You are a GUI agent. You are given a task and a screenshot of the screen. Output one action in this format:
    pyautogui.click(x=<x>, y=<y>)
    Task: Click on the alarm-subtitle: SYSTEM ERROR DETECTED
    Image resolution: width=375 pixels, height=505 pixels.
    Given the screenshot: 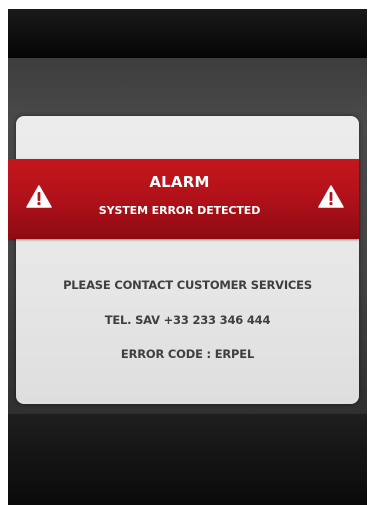 What is the action you would take?
    pyautogui.click(x=179, y=210)
    